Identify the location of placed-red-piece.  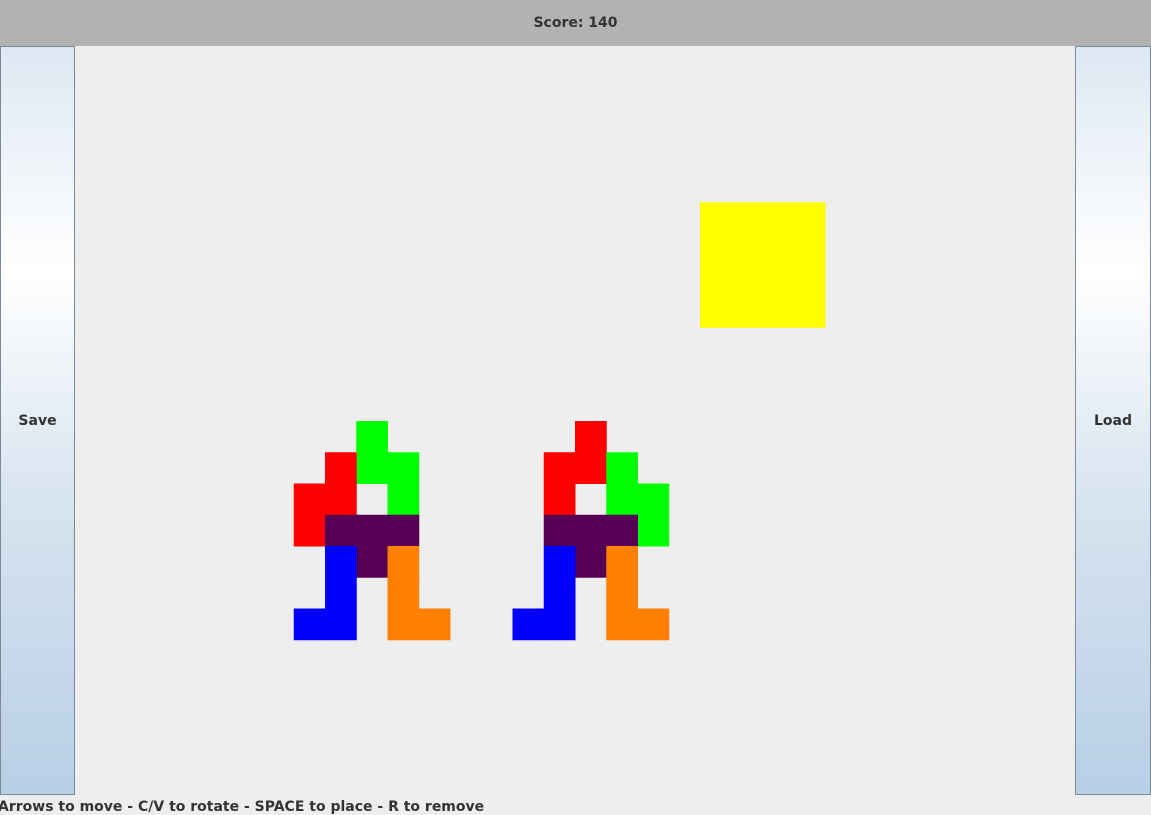
(575, 468).